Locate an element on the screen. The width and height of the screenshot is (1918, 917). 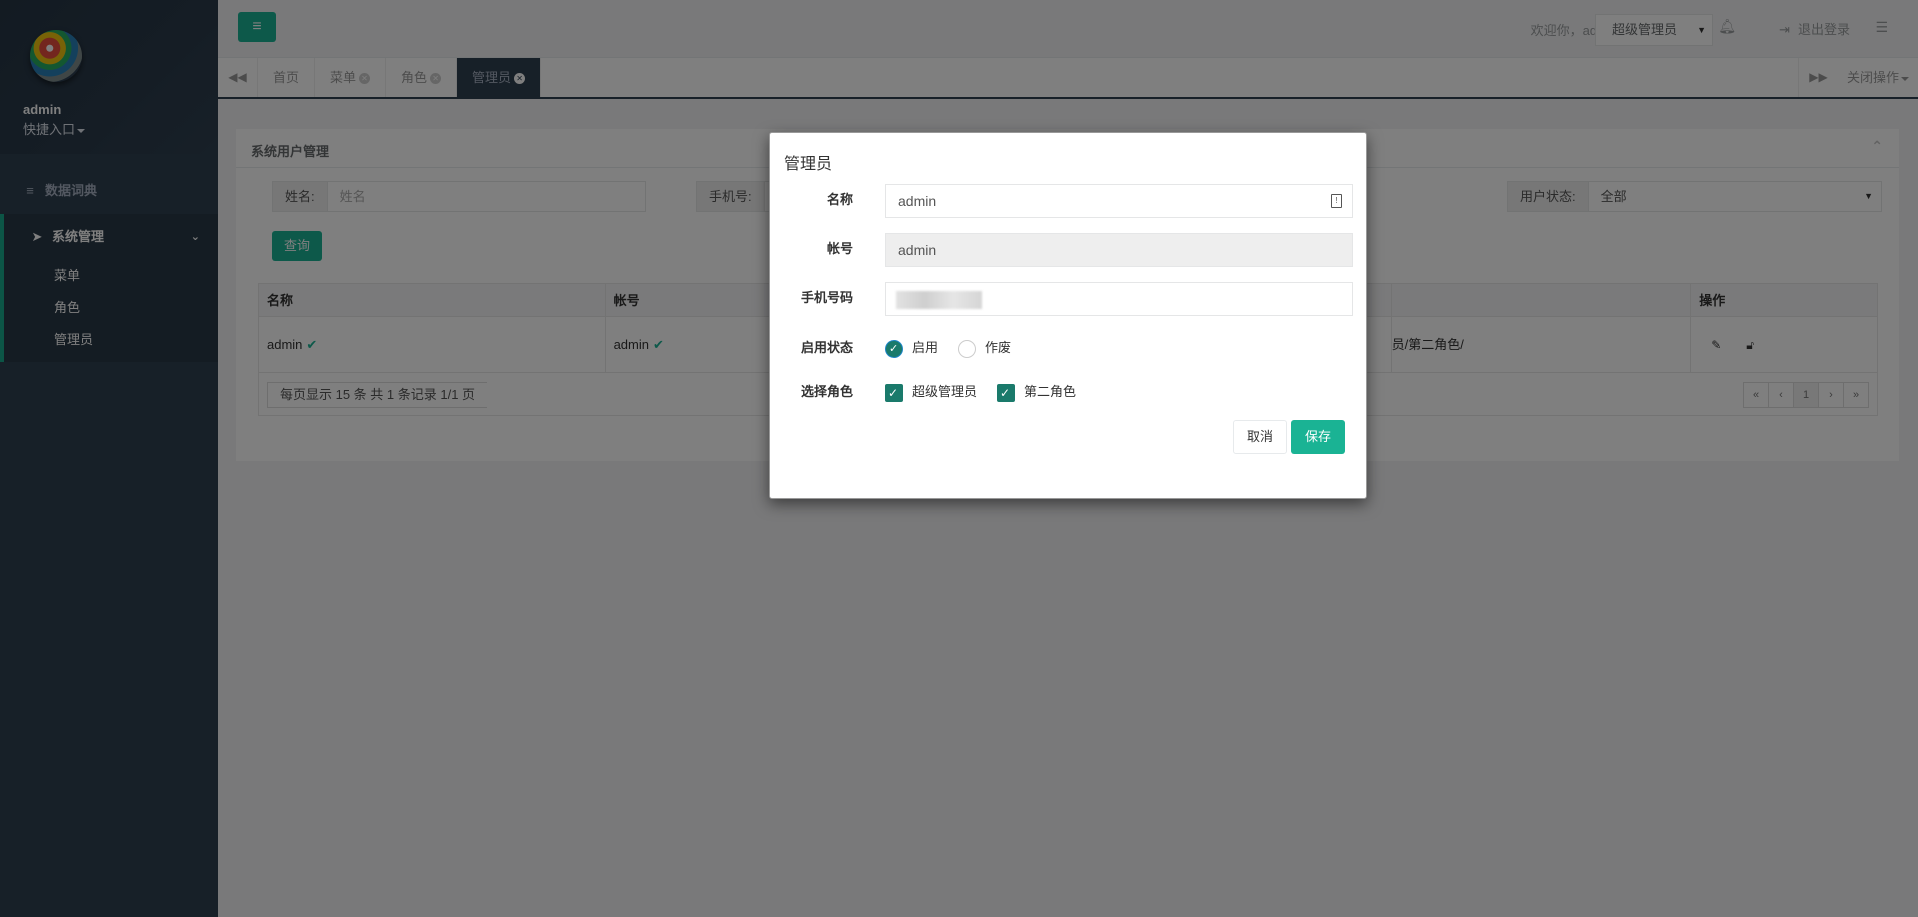
blurred-phone-value is located at coordinates (939, 300).